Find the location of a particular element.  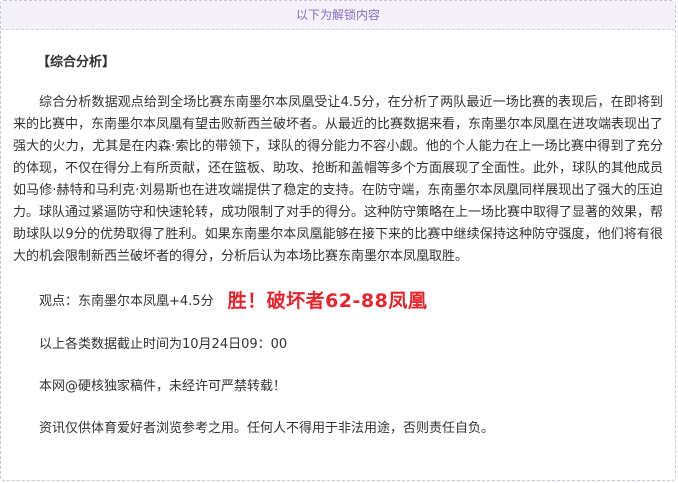

unlock-banner: 以下为解锁内容 is located at coordinates (338, 15).